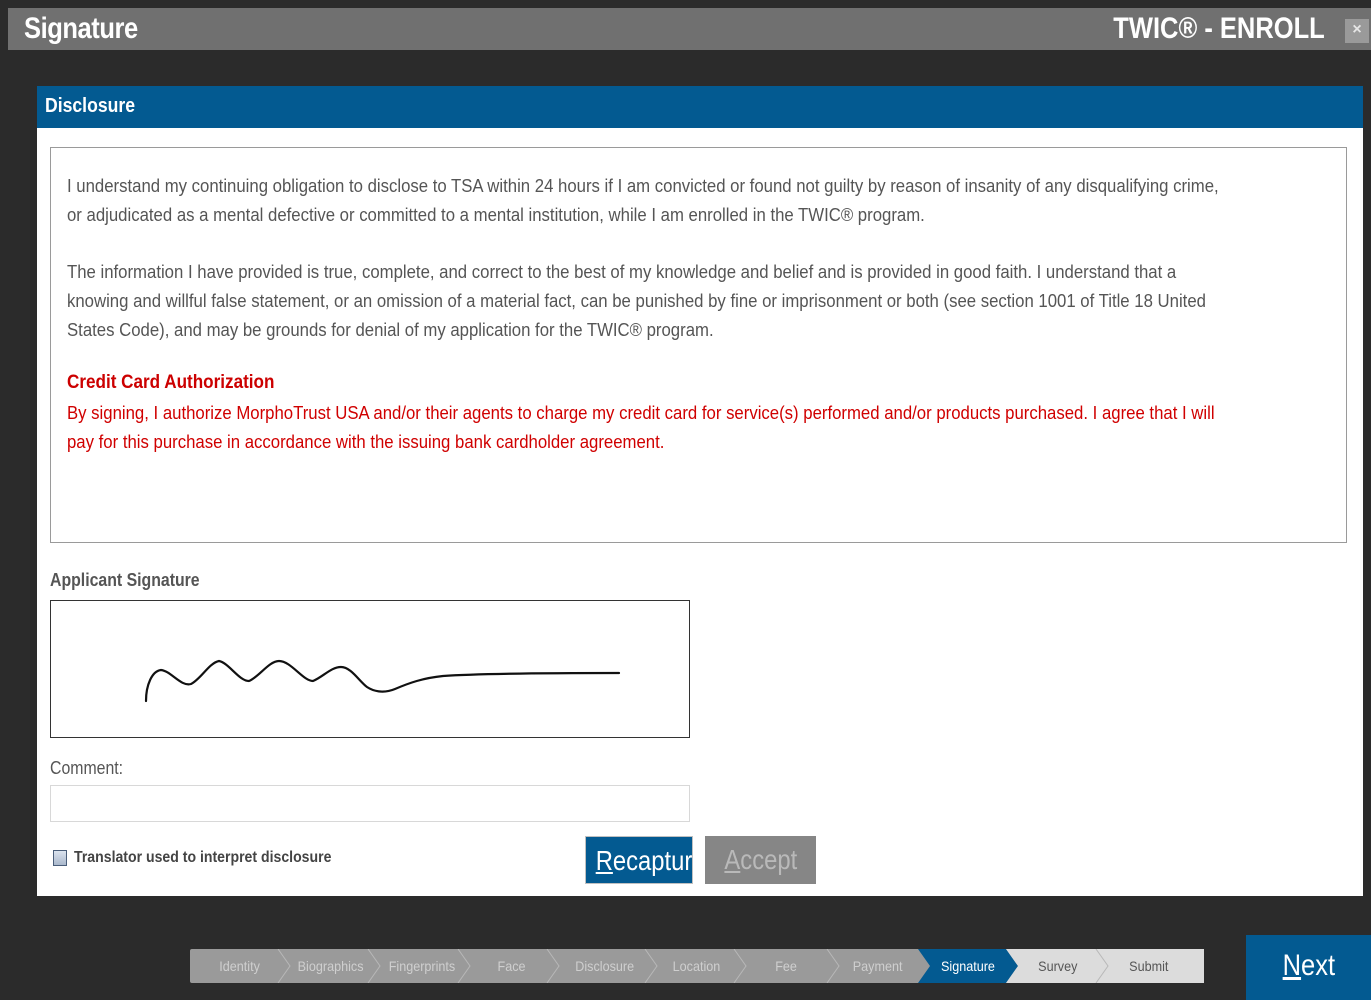  What do you see at coordinates (968, 966) in the screenshot?
I see `step-signature: Signature` at bounding box center [968, 966].